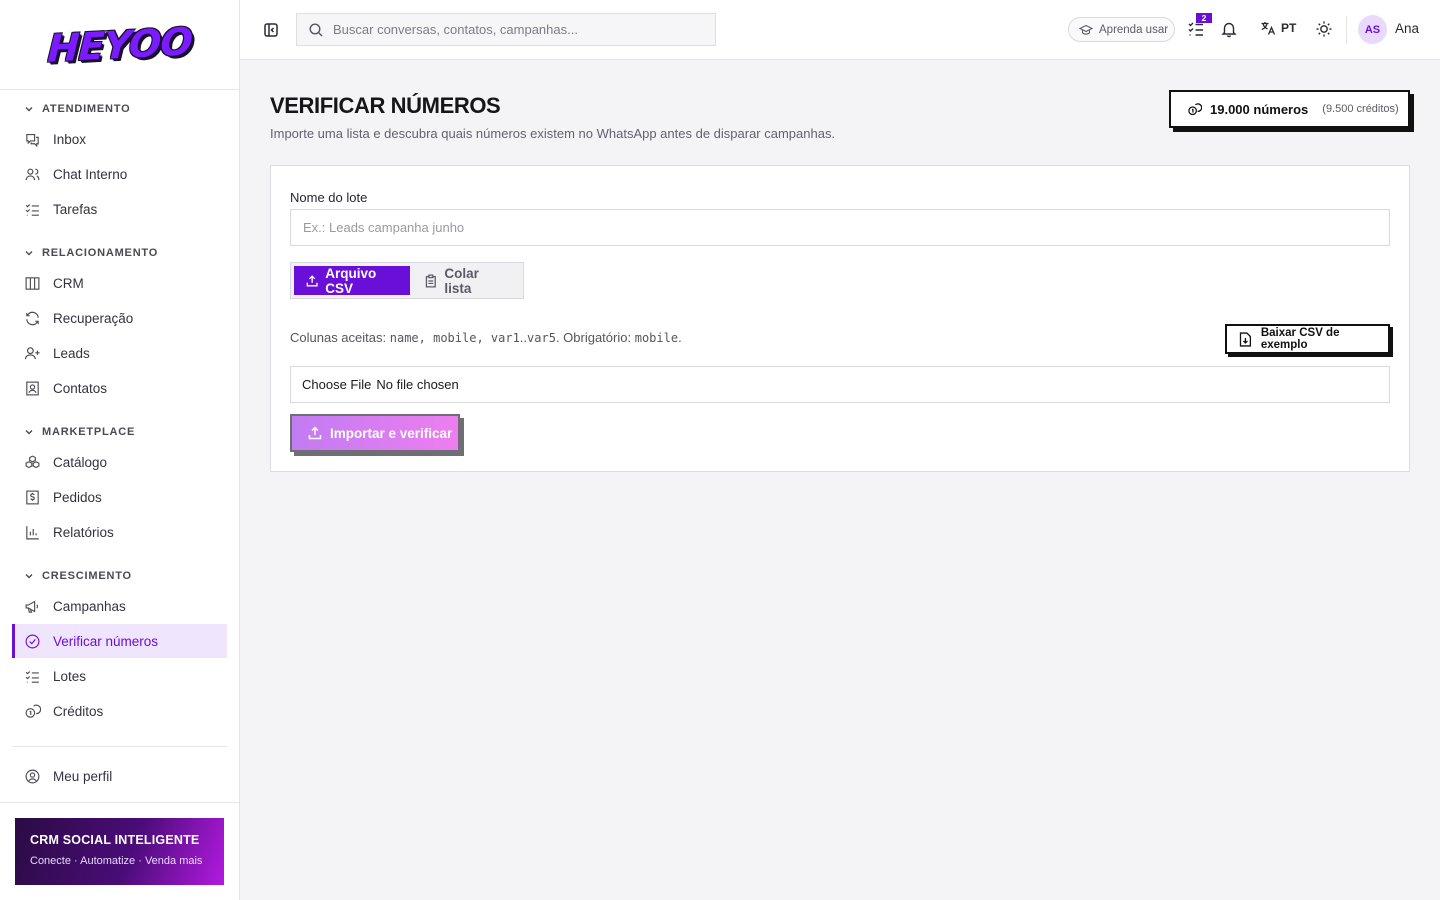  Describe the element at coordinates (1278, 28) in the screenshot. I see `language-switcher: PT` at that location.